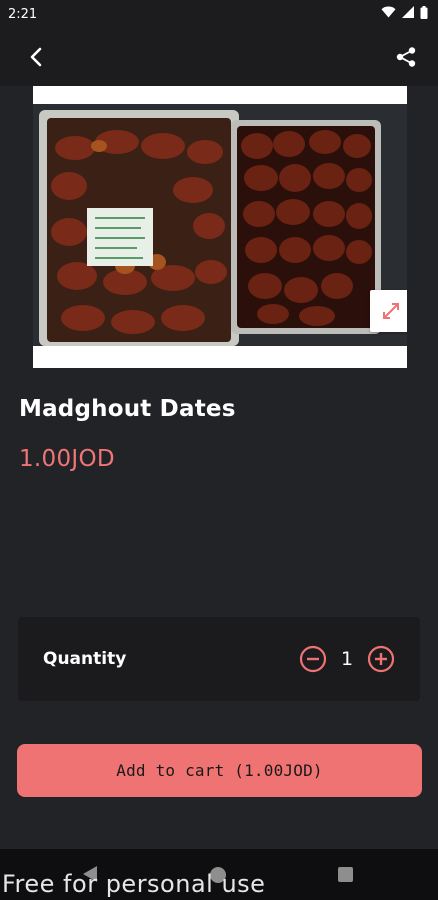  What do you see at coordinates (424, 14) in the screenshot?
I see `battery-icon` at bounding box center [424, 14].